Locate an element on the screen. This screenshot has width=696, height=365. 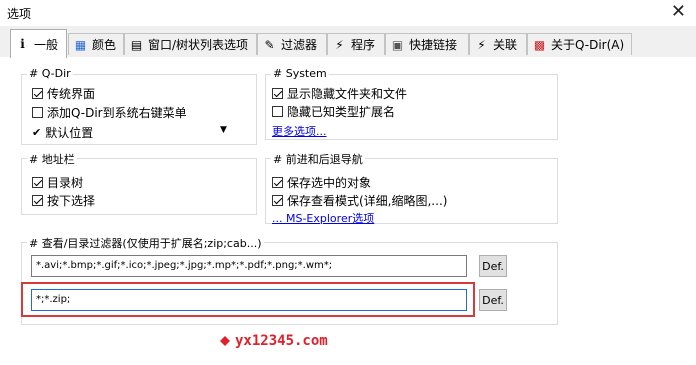
tab-label: 一般 is located at coordinates (46, 44).